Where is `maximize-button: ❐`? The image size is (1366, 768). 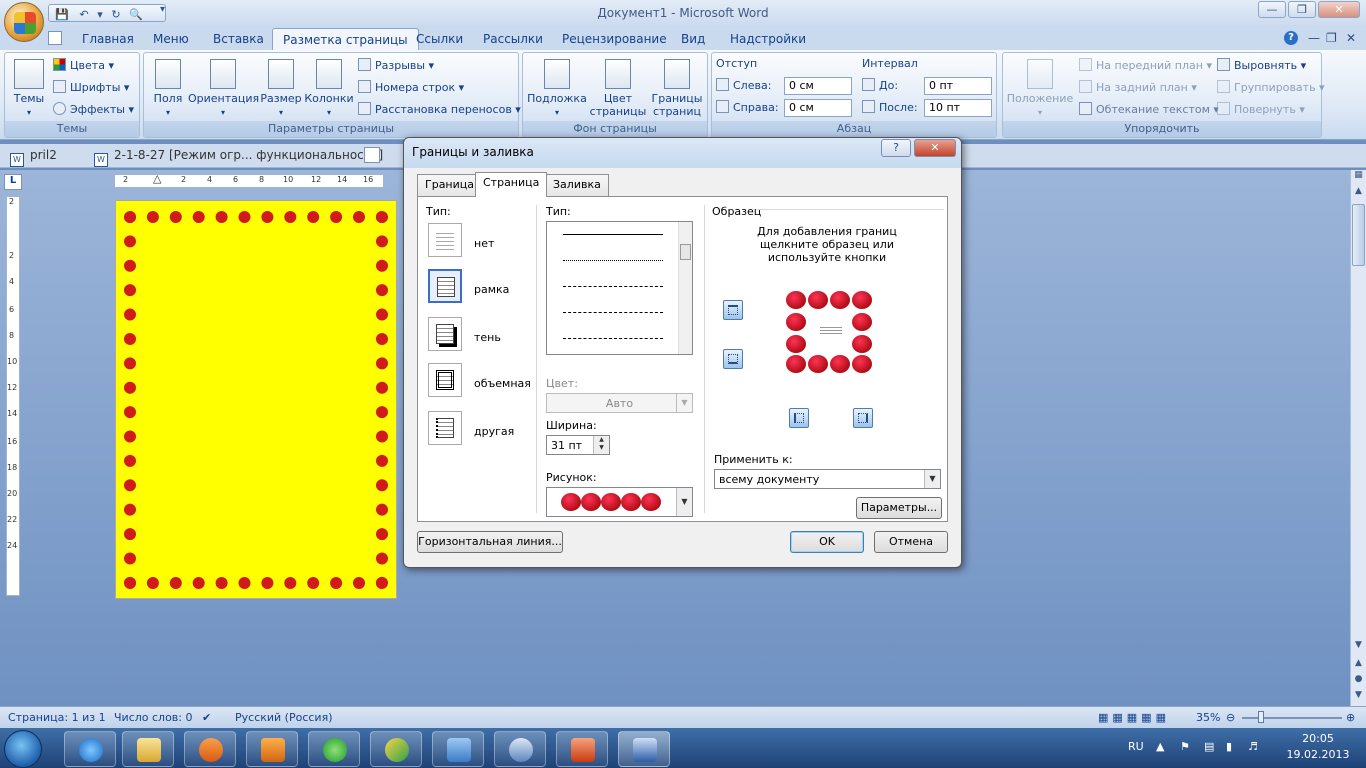 maximize-button: ❐ is located at coordinates (1302, 9).